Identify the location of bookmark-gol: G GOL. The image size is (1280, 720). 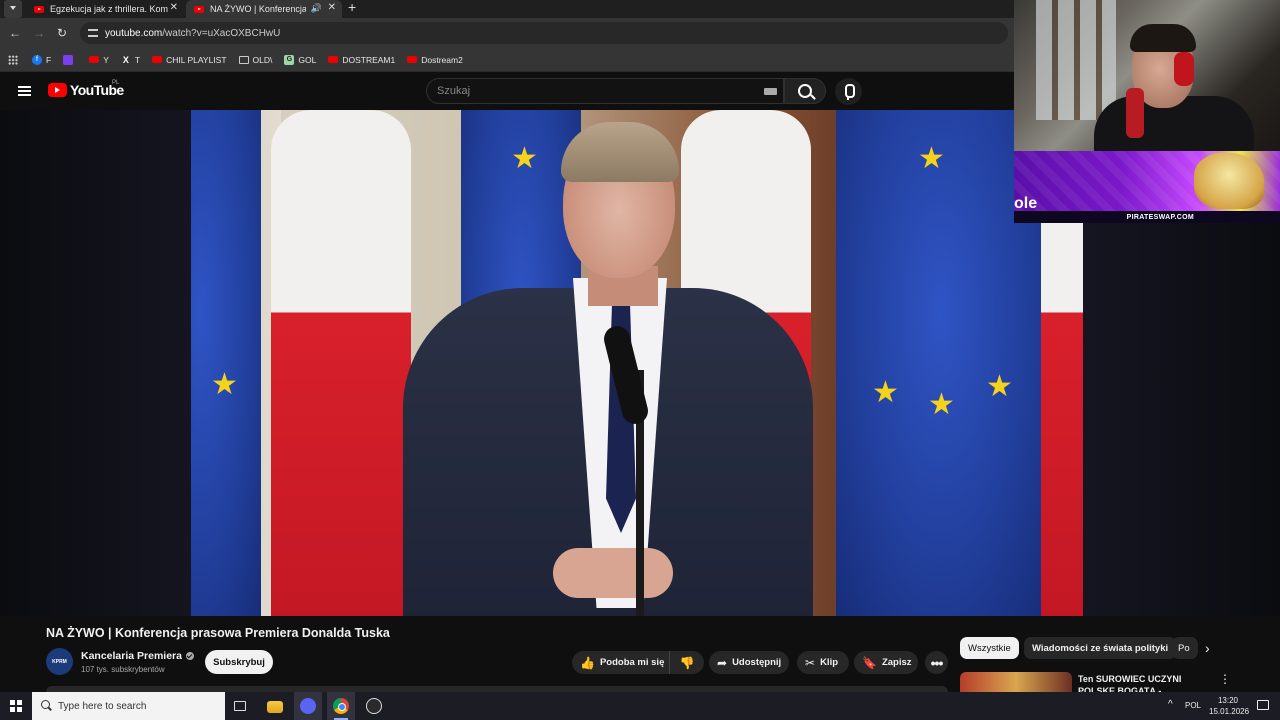
(300, 59).